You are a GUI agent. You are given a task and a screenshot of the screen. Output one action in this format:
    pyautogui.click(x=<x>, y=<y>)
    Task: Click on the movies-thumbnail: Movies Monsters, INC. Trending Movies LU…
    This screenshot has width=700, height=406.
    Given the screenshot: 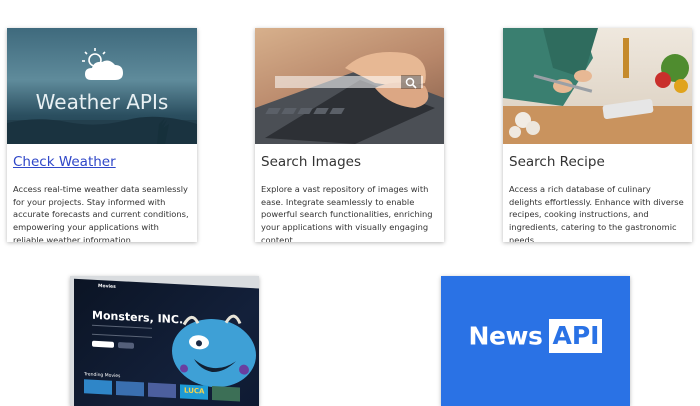 What is the action you would take?
    pyautogui.click(x=164, y=341)
    